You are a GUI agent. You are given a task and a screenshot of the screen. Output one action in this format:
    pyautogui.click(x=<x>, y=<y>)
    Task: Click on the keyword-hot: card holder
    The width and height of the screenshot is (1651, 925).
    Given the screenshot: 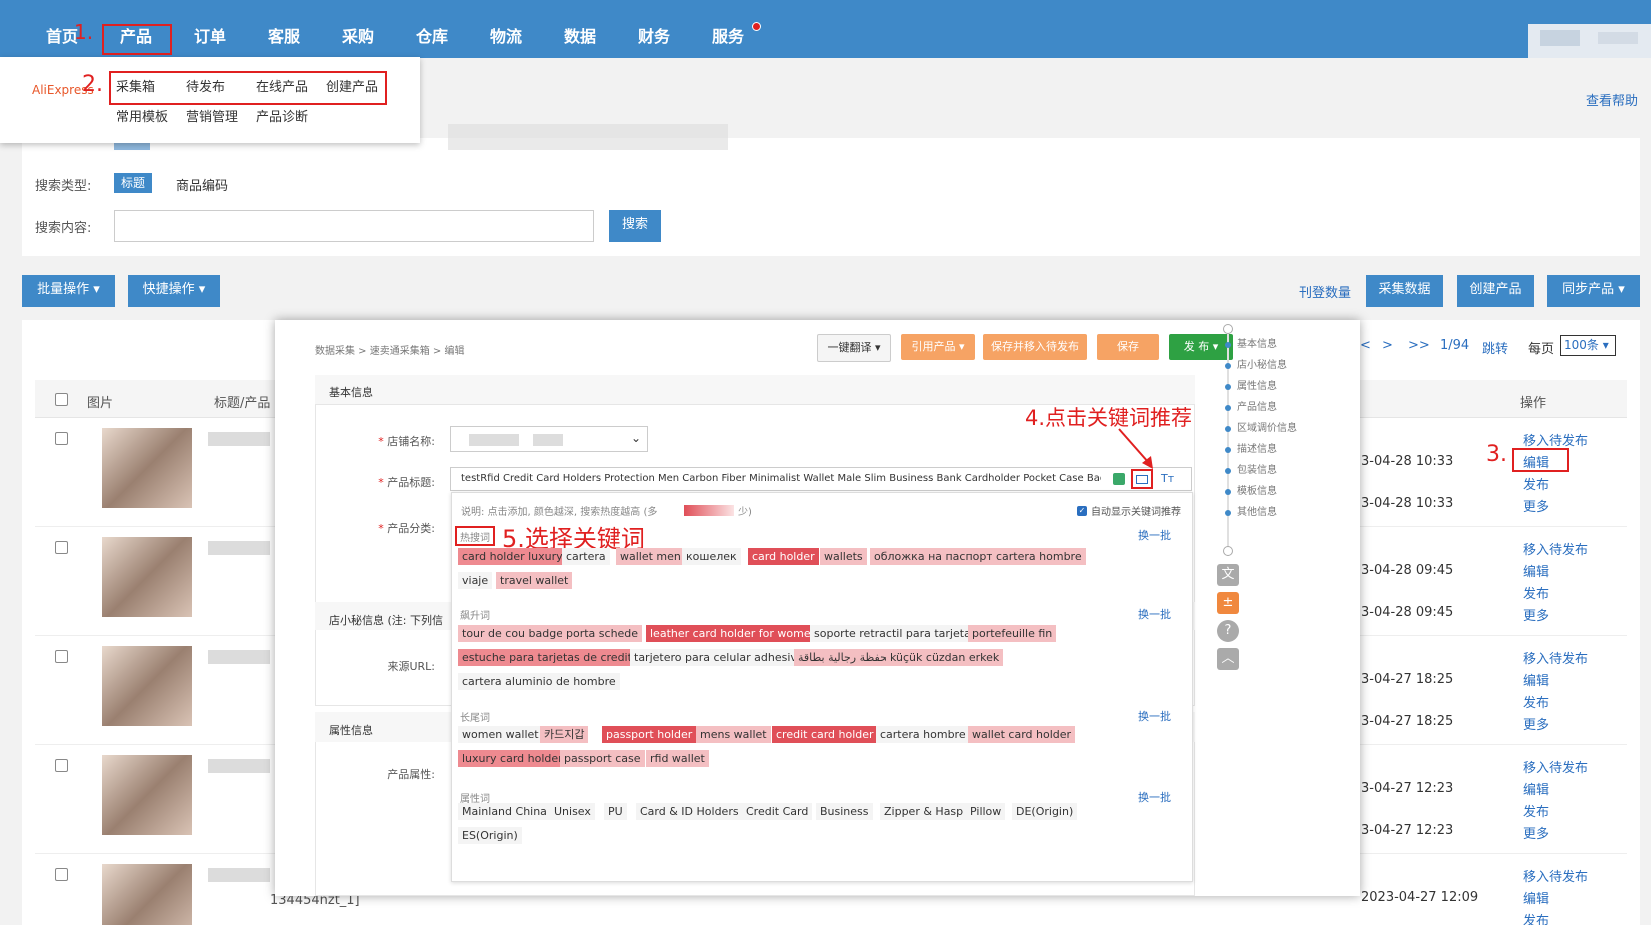 What is the action you would take?
    pyautogui.click(x=783, y=556)
    